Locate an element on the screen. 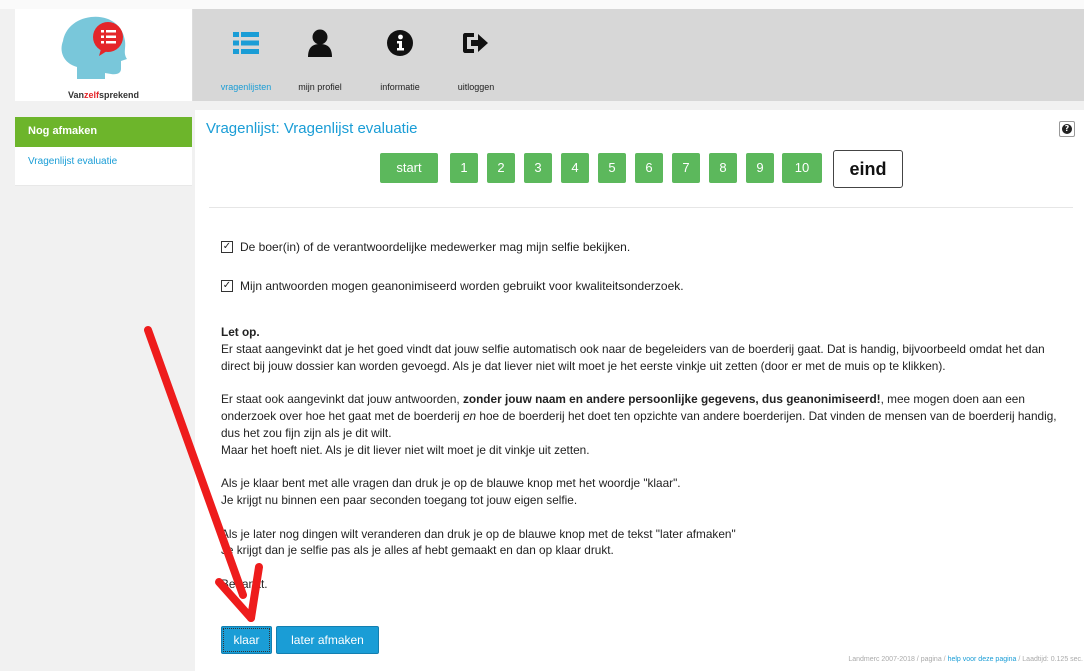  sidebar-item-vragenlijst-evaluatie: Vragenlijst evaluatie is located at coordinates (103, 166).